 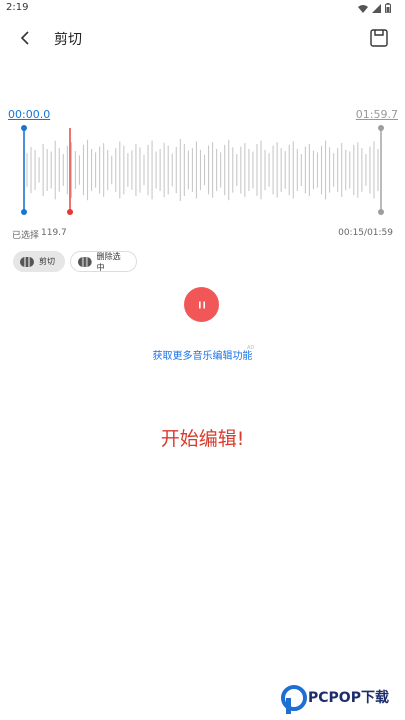 What do you see at coordinates (54, 233) in the screenshot?
I see `selection-length: 119.7` at bounding box center [54, 233].